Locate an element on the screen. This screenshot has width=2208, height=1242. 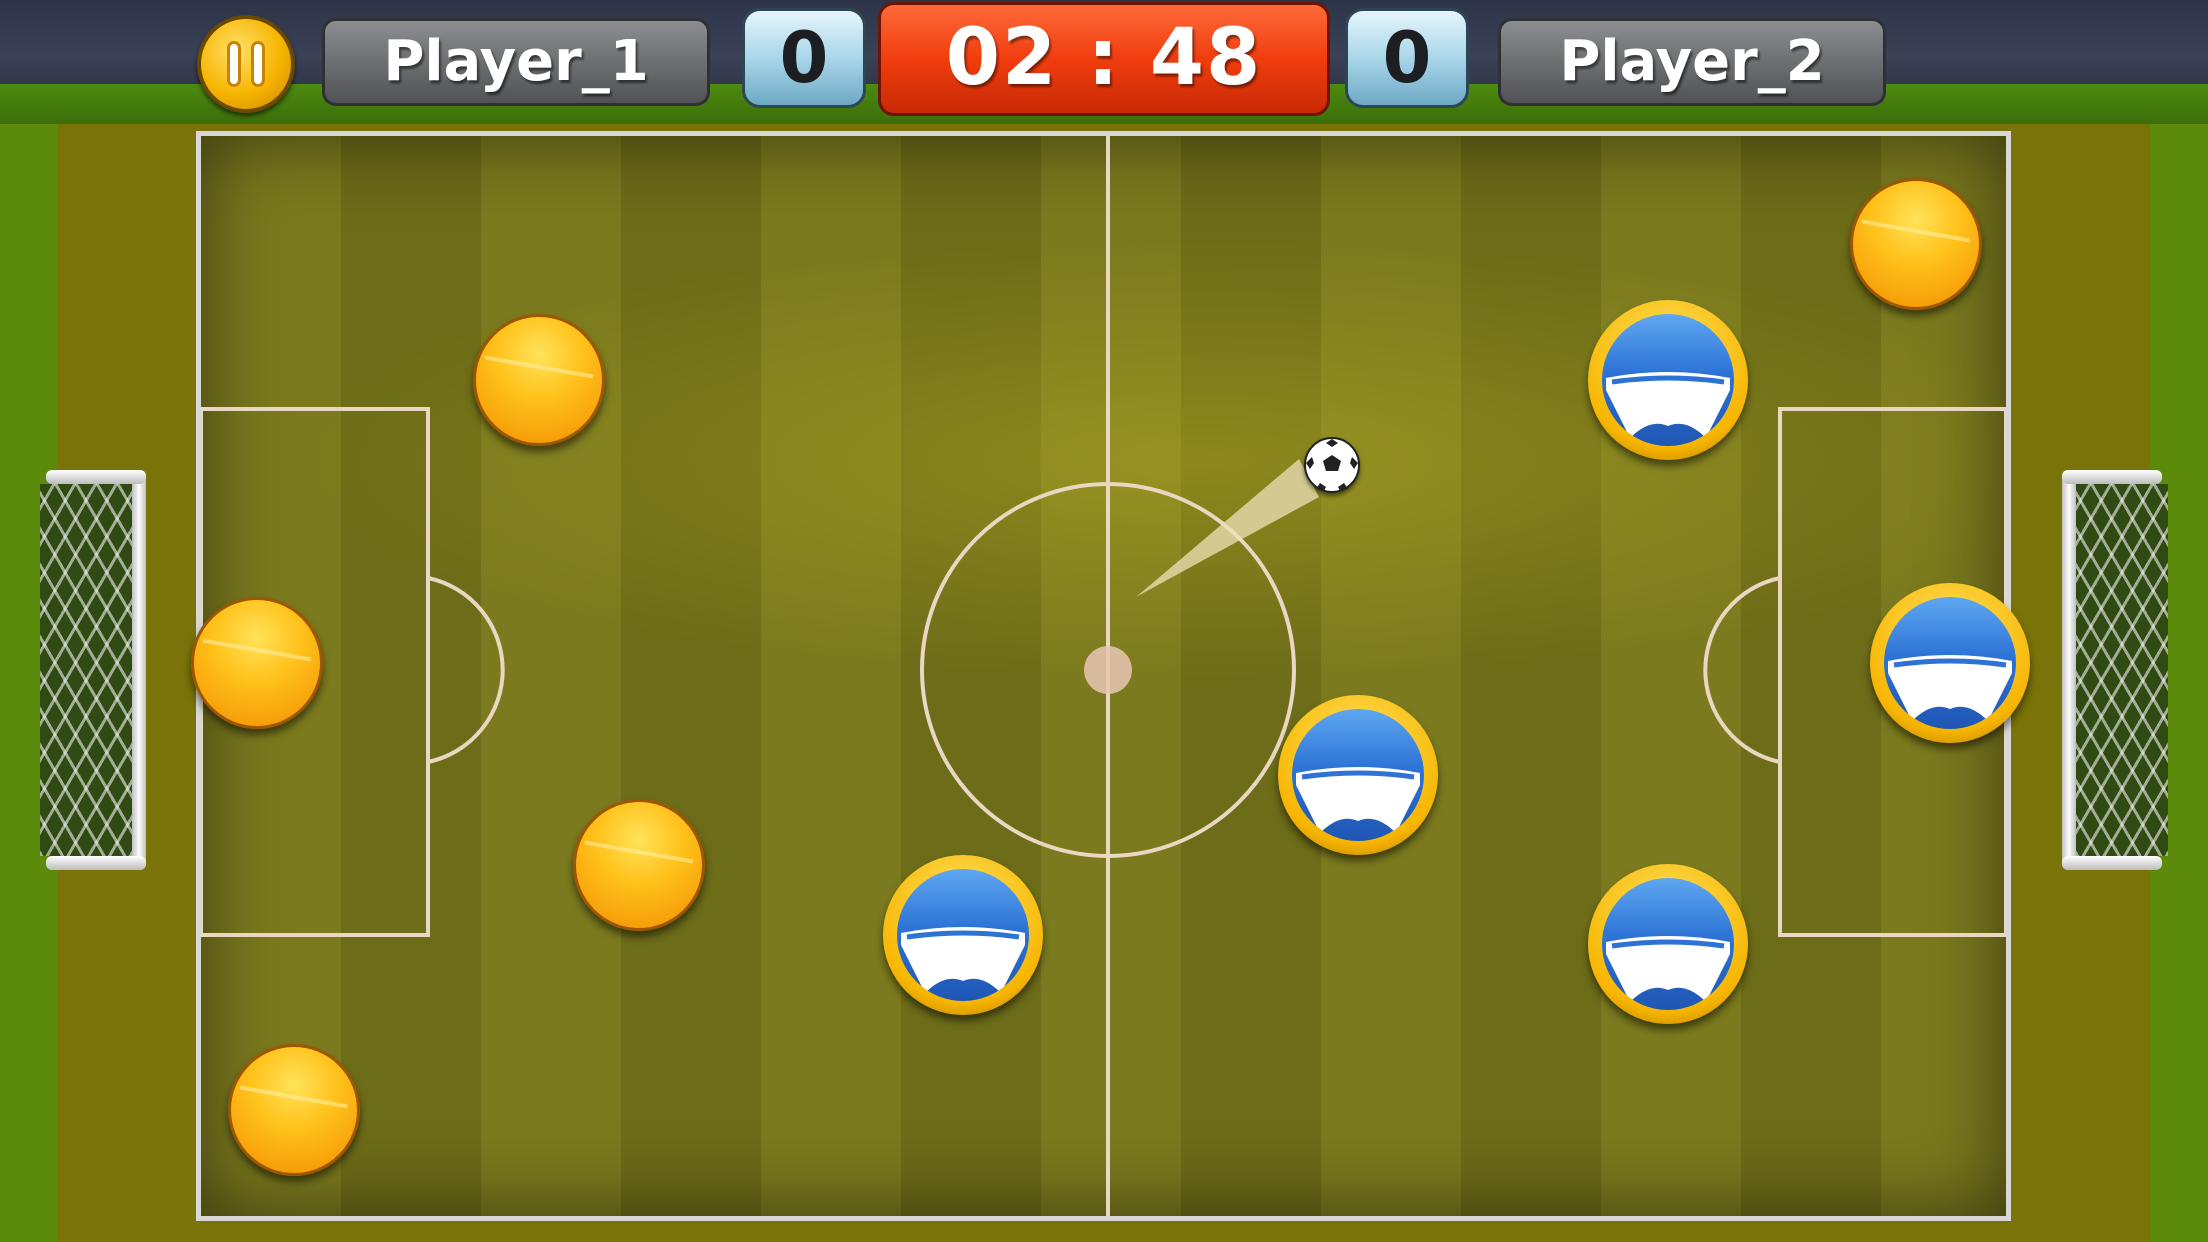
top-hud: Player_1 0 02 : 48 0 Player_2 is located at coordinates (1104, 63).